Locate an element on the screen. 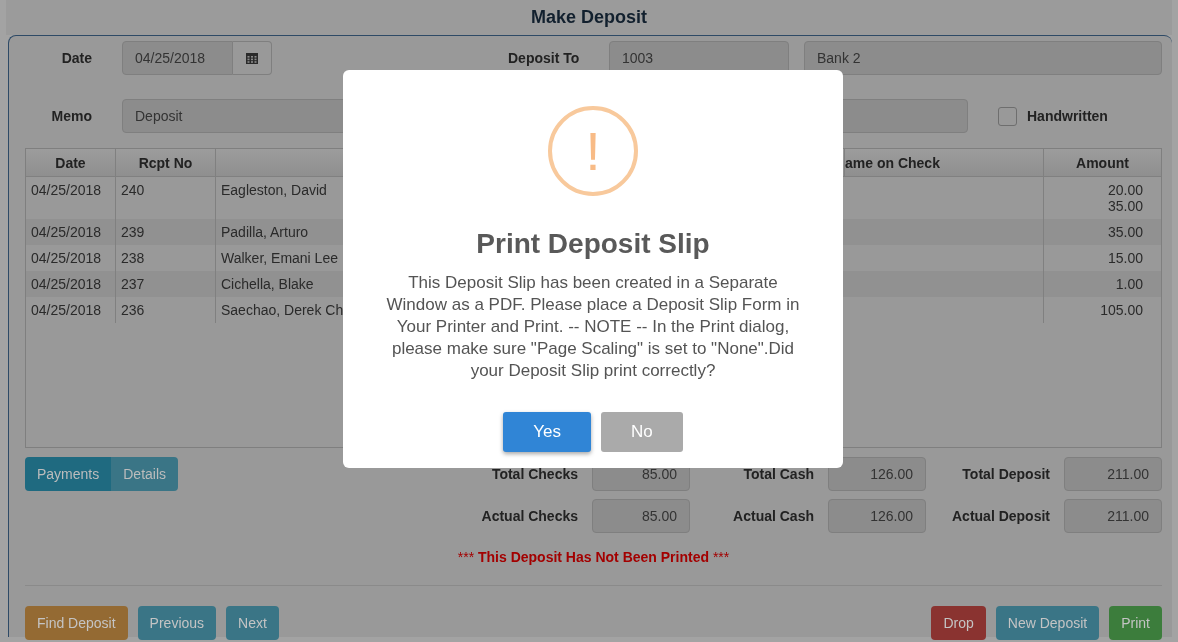 The width and height of the screenshot is (1178, 642). window-title: Make Deposit is located at coordinates (588, 17).